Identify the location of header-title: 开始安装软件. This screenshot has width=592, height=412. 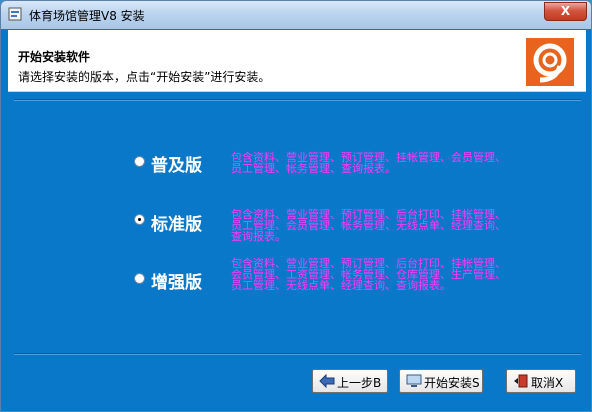
(54, 57).